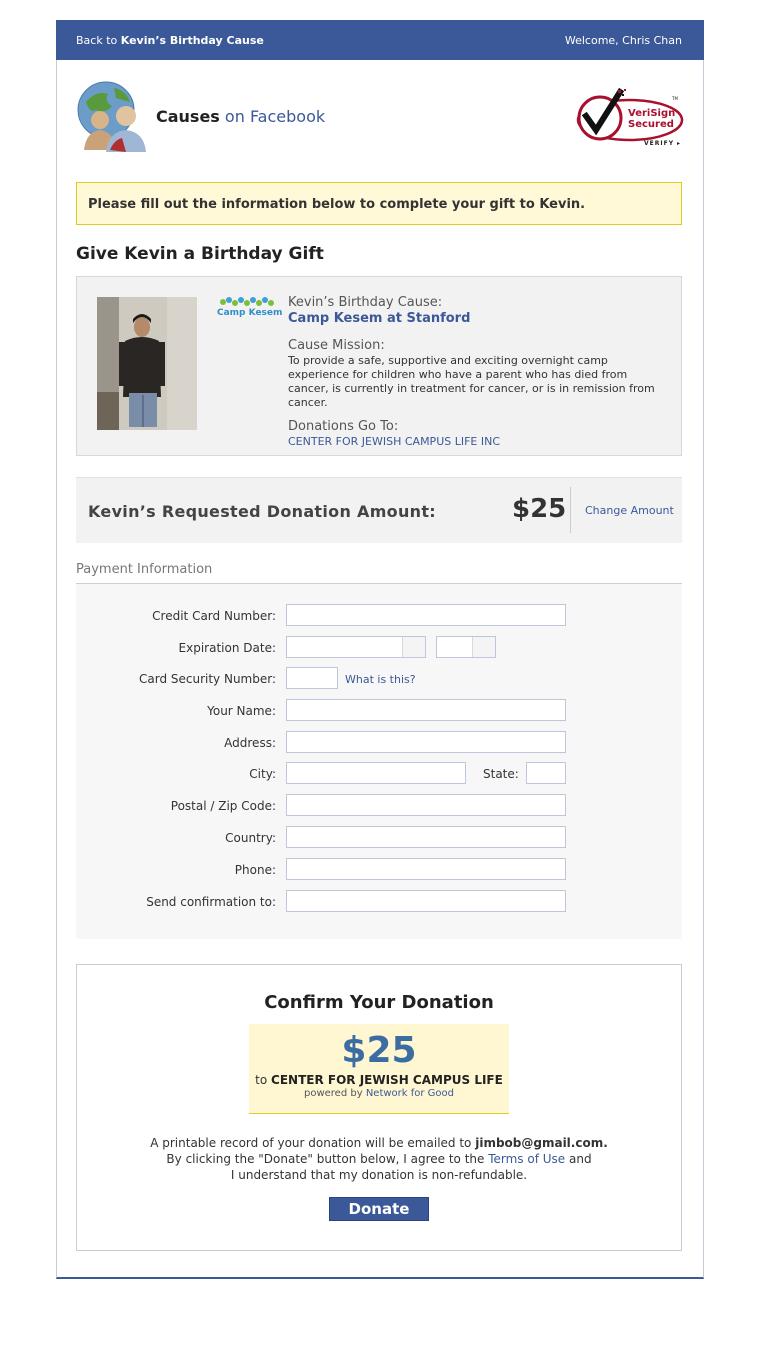 The height and width of the screenshot is (1346, 768). I want to click on email-address: jimbob@gmail.com., so click(541, 1143).